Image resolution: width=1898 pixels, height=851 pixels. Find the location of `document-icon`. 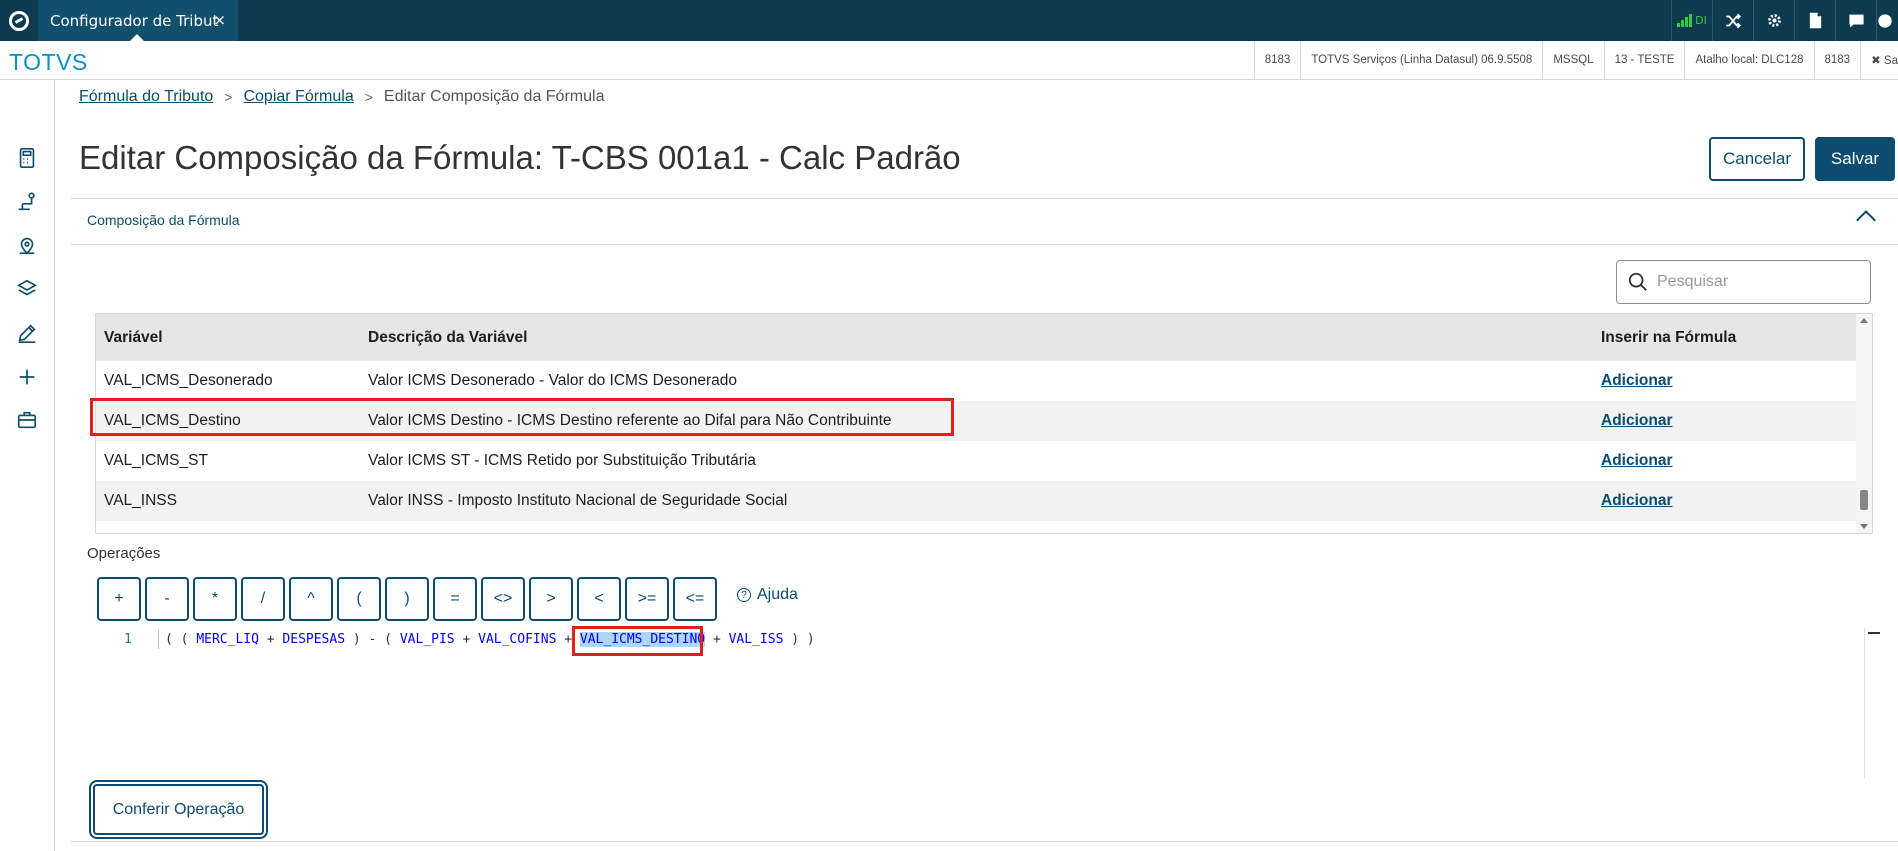

document-icon is located at coordinates (1814, 20).